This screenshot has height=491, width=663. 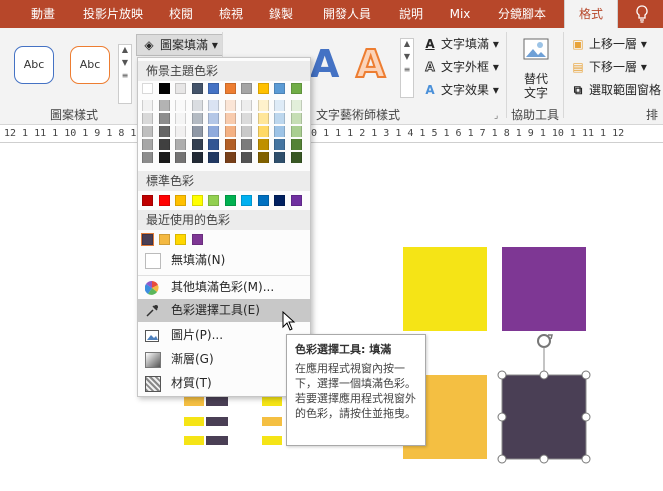 What do you see at coordinates (43, 14) in the screenshot?
I see `tab-animations: 動畫` at bounding box center [43, 14].